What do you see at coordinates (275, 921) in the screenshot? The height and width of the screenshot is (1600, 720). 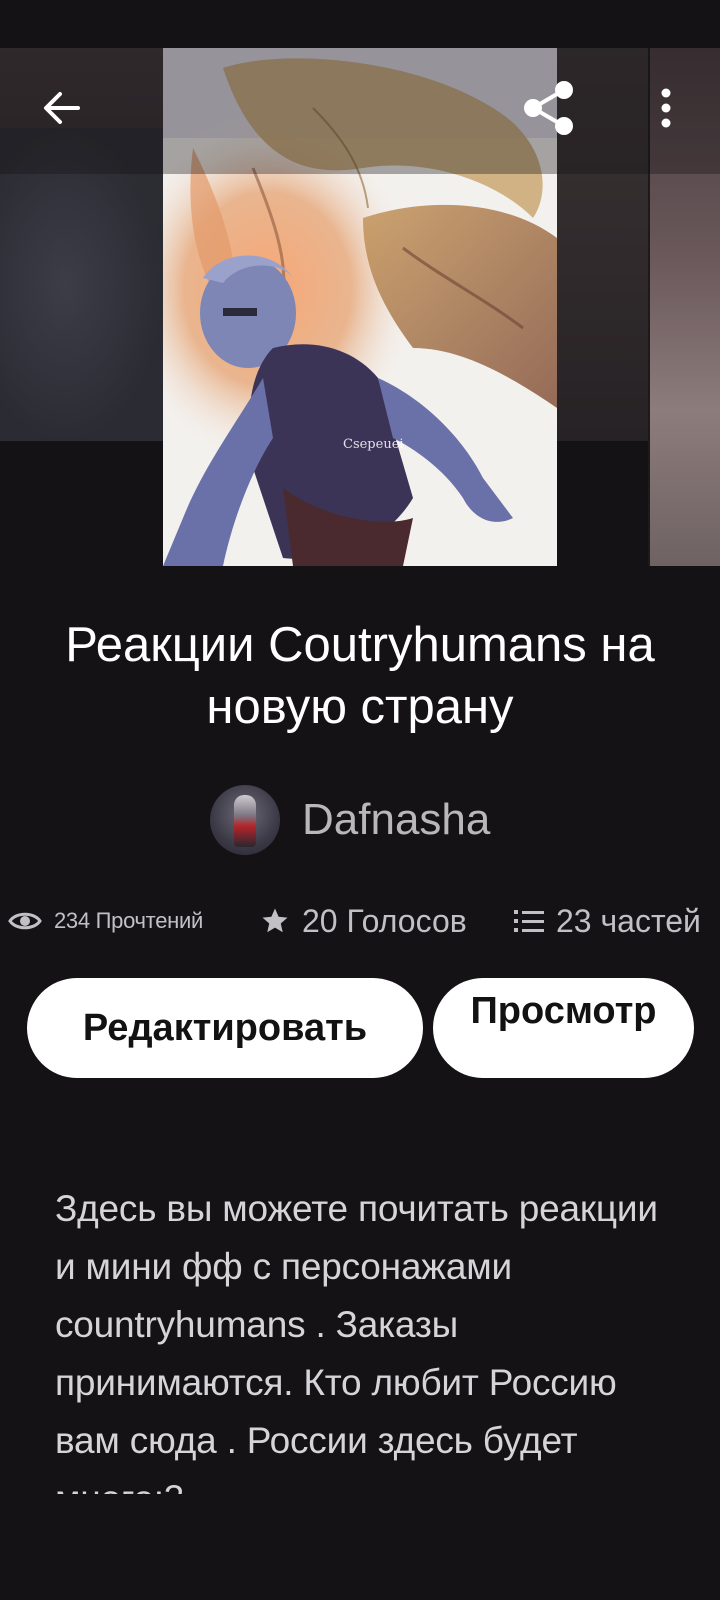 I see `star-icon` at bounding box center [275, 921].